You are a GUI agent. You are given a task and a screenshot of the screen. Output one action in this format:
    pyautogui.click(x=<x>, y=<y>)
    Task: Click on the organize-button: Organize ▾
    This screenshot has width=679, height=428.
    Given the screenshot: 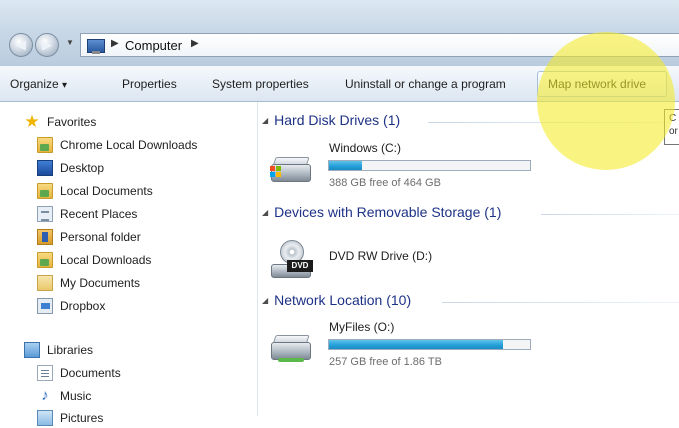 What is the action you would take?
    pyautogui.click(x=38, y=84)
    